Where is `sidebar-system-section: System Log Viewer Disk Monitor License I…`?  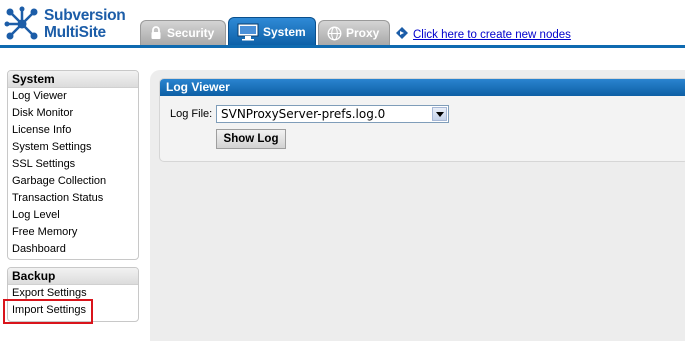 sidebar-system-section: System Log Viewer Disk Monitor License I… is located at coordinates (73, 165).